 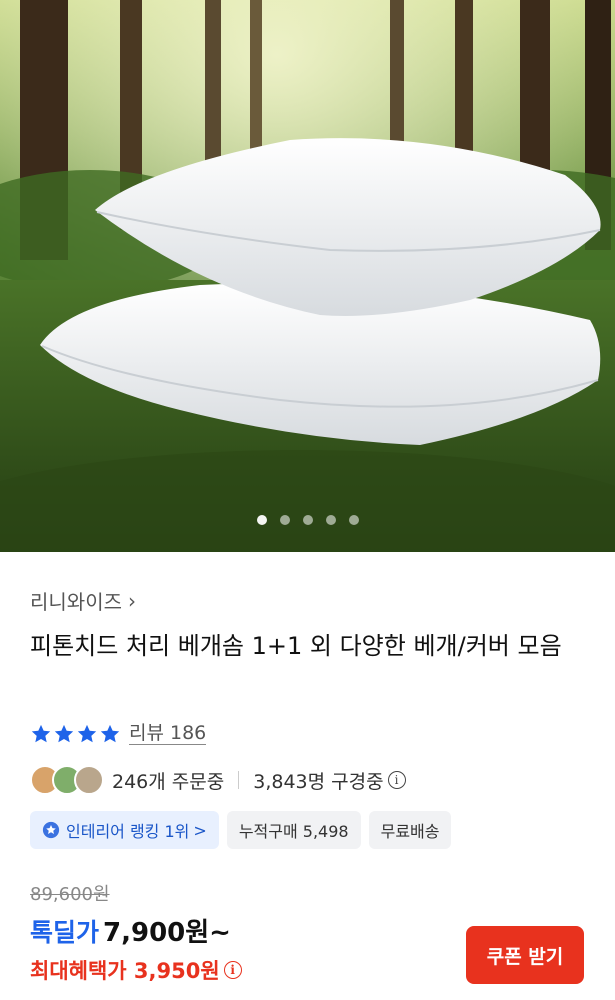 I want to click on ranking-label: 인테리어 랭킹 1위, so click(x=128, y=831).